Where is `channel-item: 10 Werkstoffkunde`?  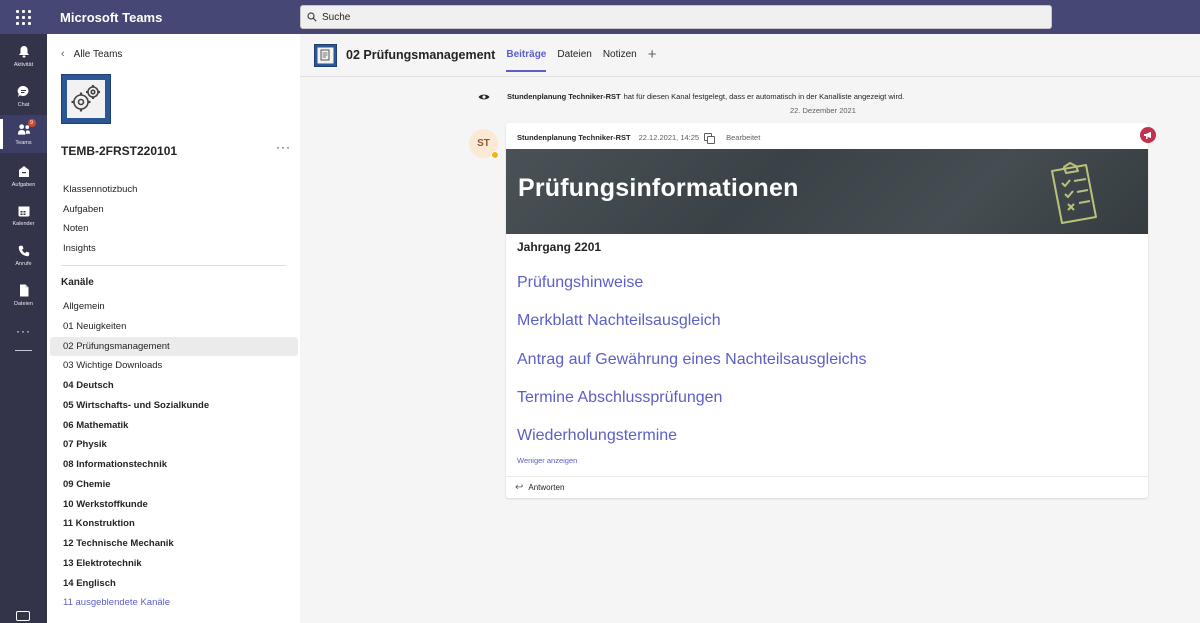 channel-item: 10 Werkstoffkunde is located at coordinates (174, 505).